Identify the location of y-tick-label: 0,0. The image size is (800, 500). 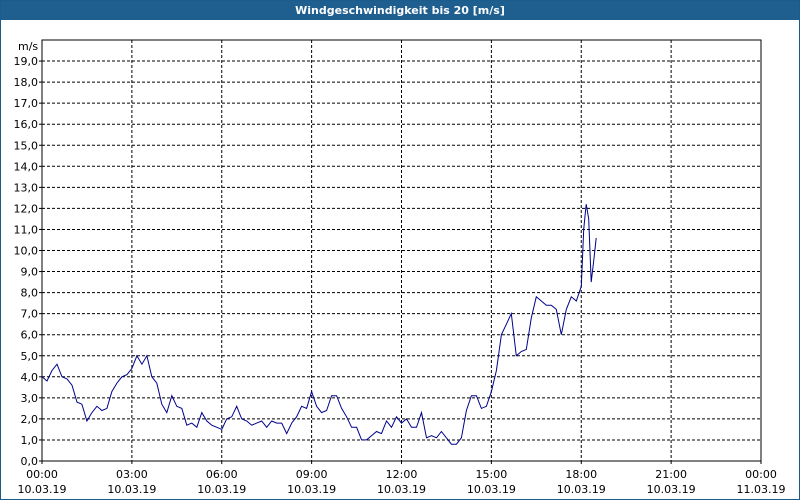
(30, 461).